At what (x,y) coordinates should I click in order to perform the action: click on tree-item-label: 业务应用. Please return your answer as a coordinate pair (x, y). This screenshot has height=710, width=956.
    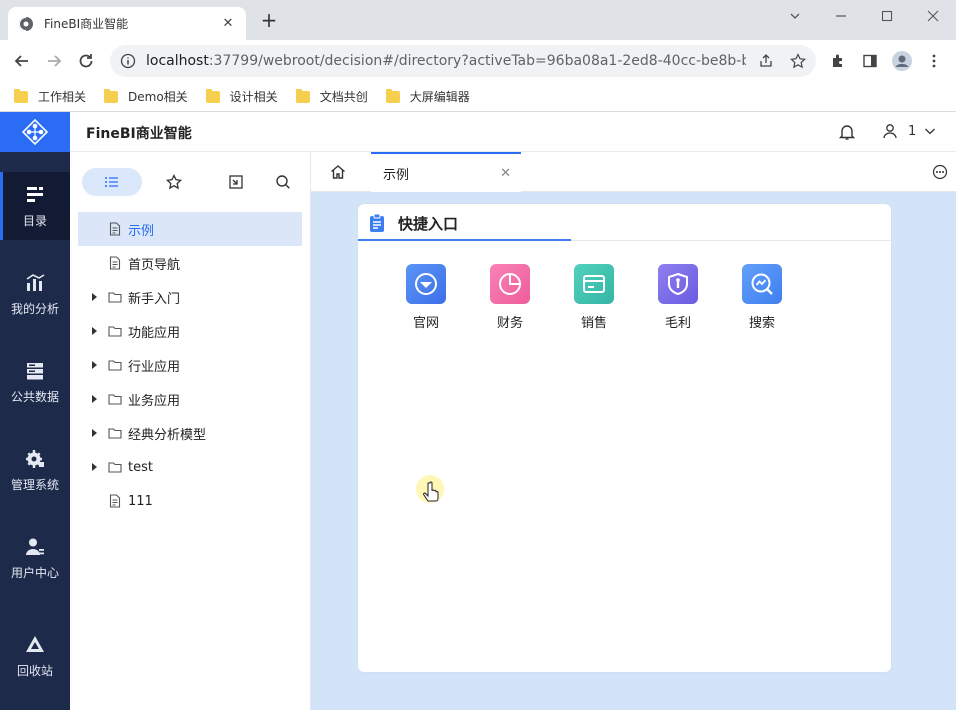
    Looking at the image, I should click on (154, 401).